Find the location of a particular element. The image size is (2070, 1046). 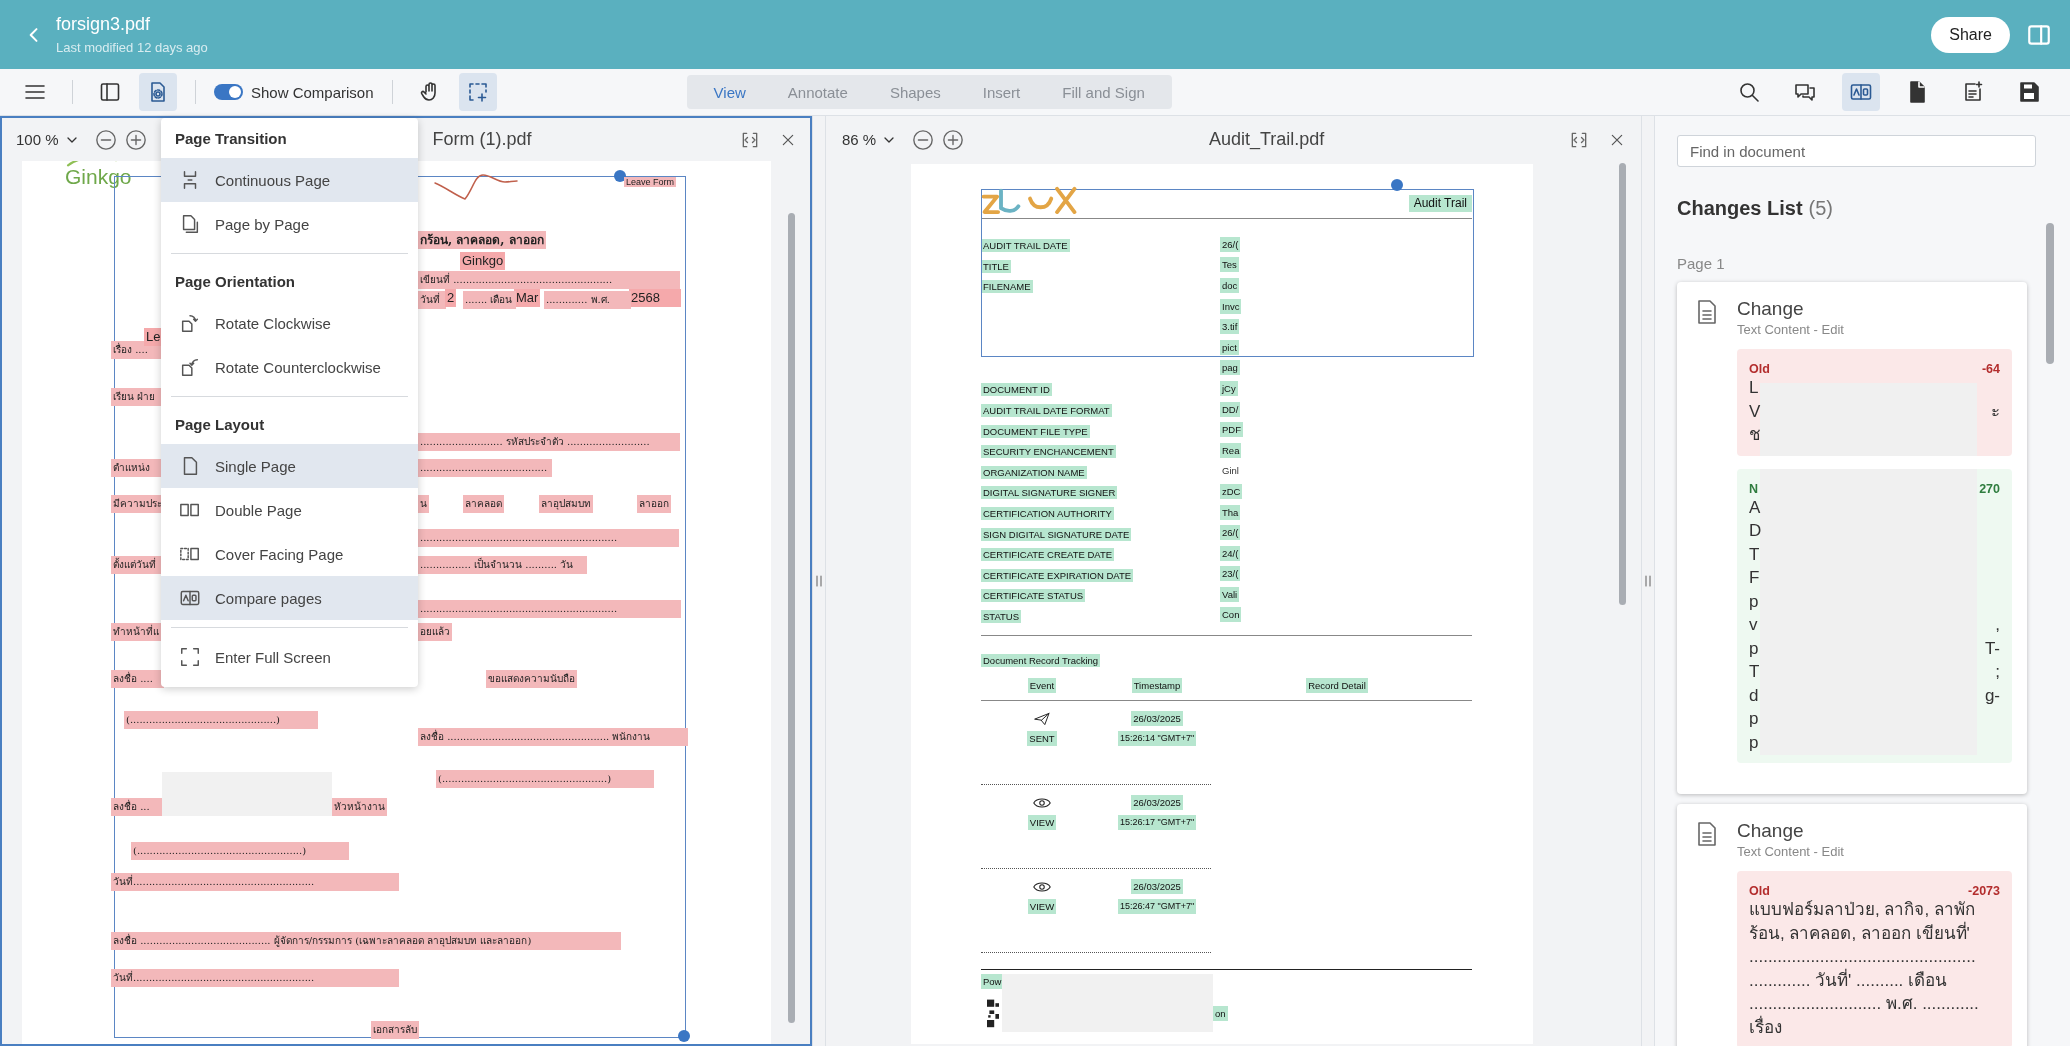

changed-text: แบบฟอร์มลาป่วย, ลากิจ, ลาพัก is located at coordinates (1862, 910).